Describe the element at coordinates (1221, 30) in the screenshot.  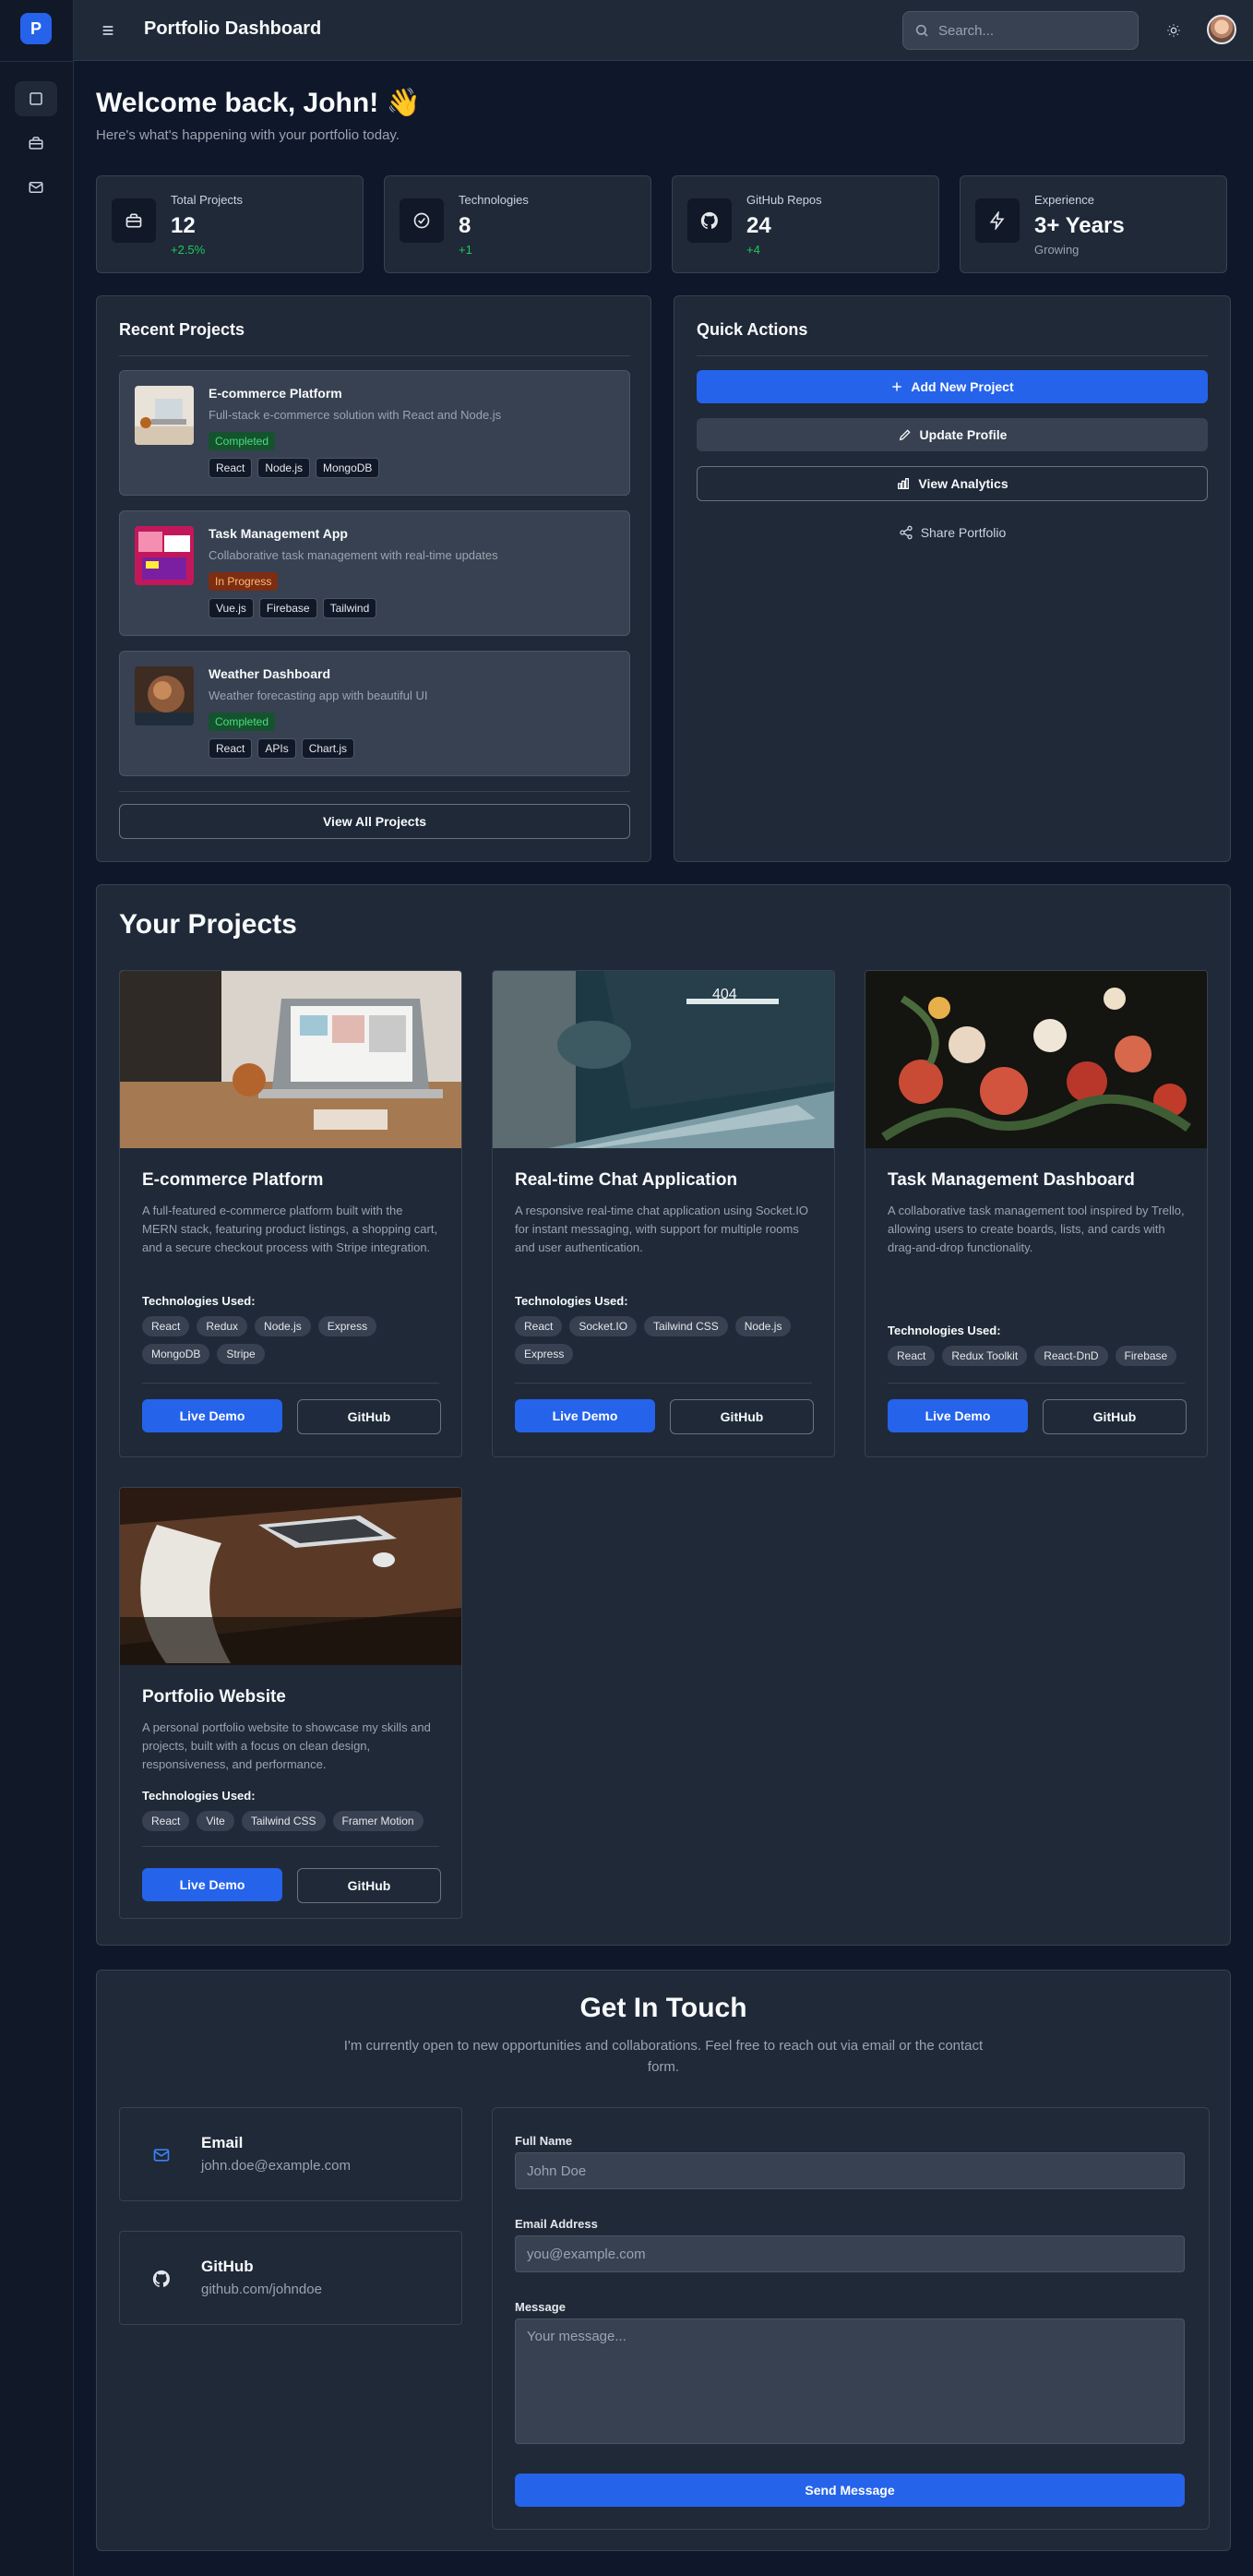
I see `avatar` at that location.